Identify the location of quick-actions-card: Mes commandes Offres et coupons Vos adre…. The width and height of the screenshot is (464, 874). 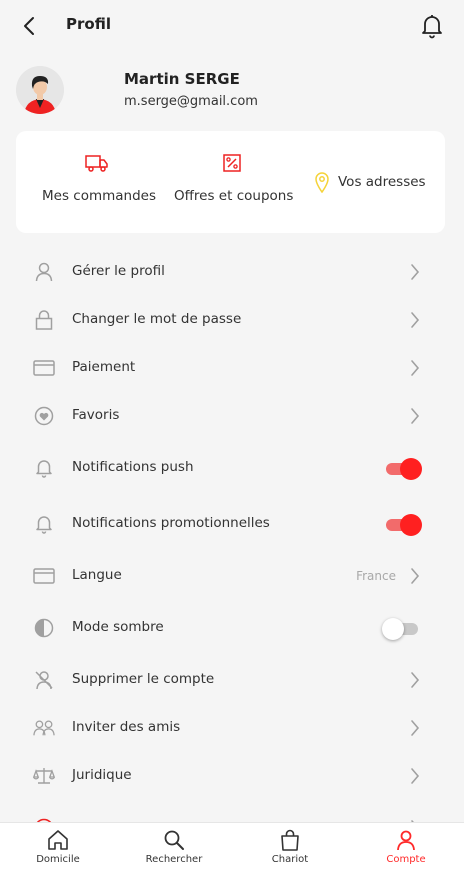
(230, 182).